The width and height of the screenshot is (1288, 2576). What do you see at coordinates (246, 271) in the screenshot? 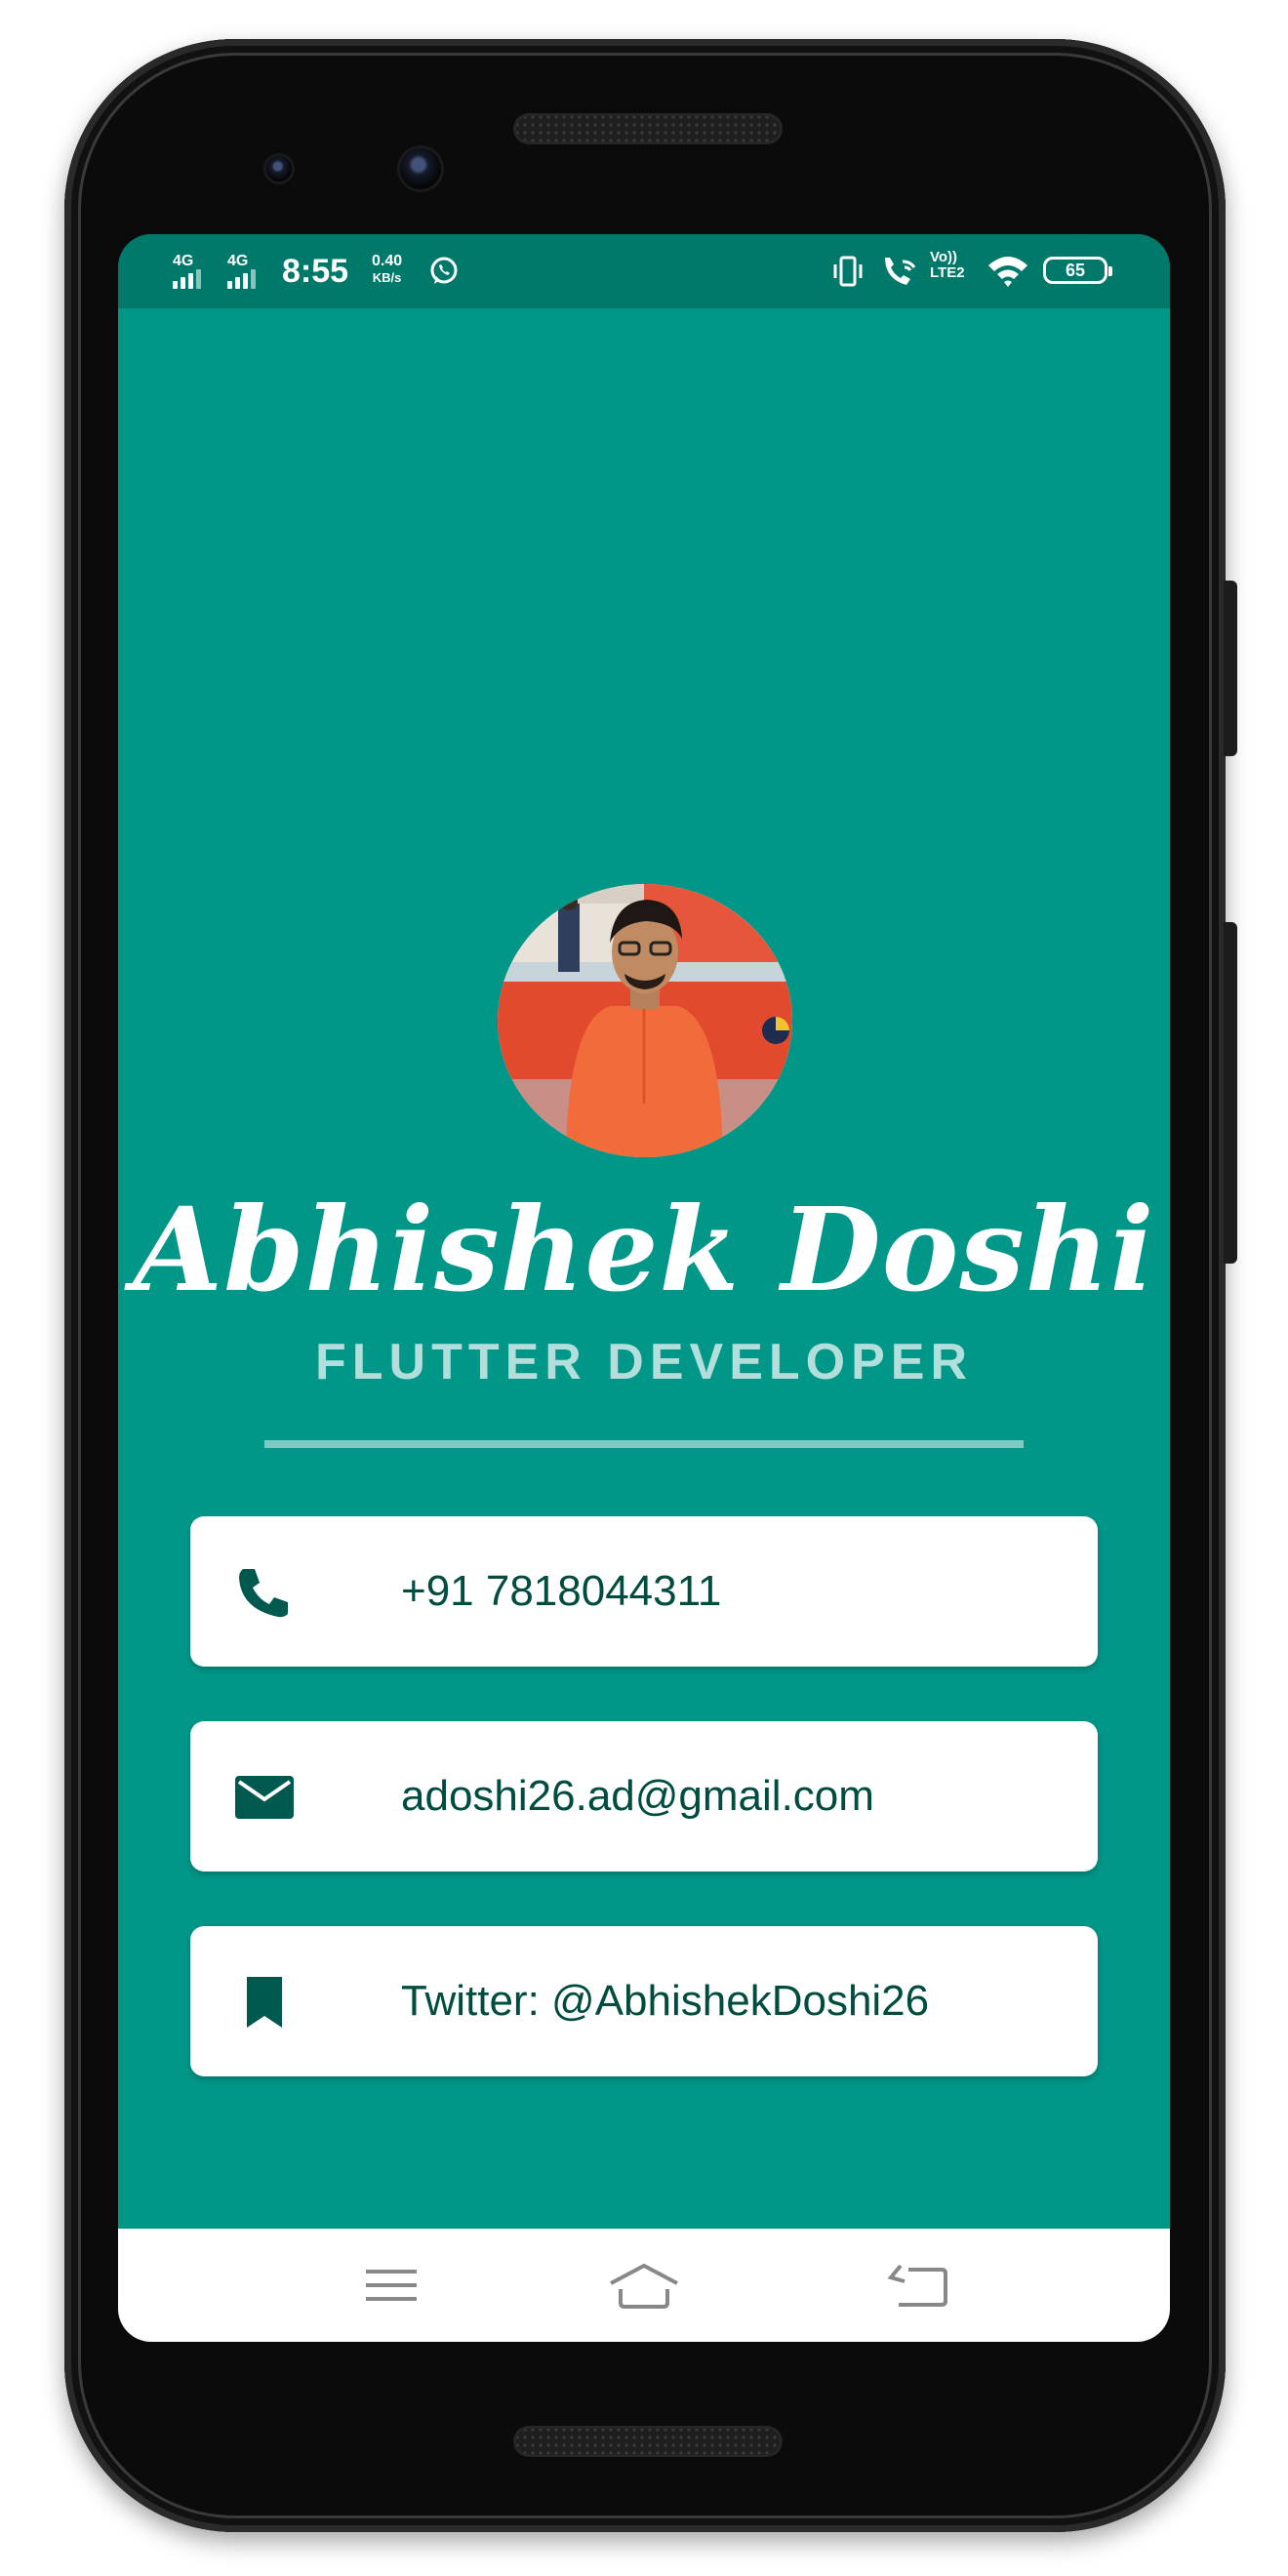
I see `signal-sim2-icon: 4G` at bounding box center [246, 271].